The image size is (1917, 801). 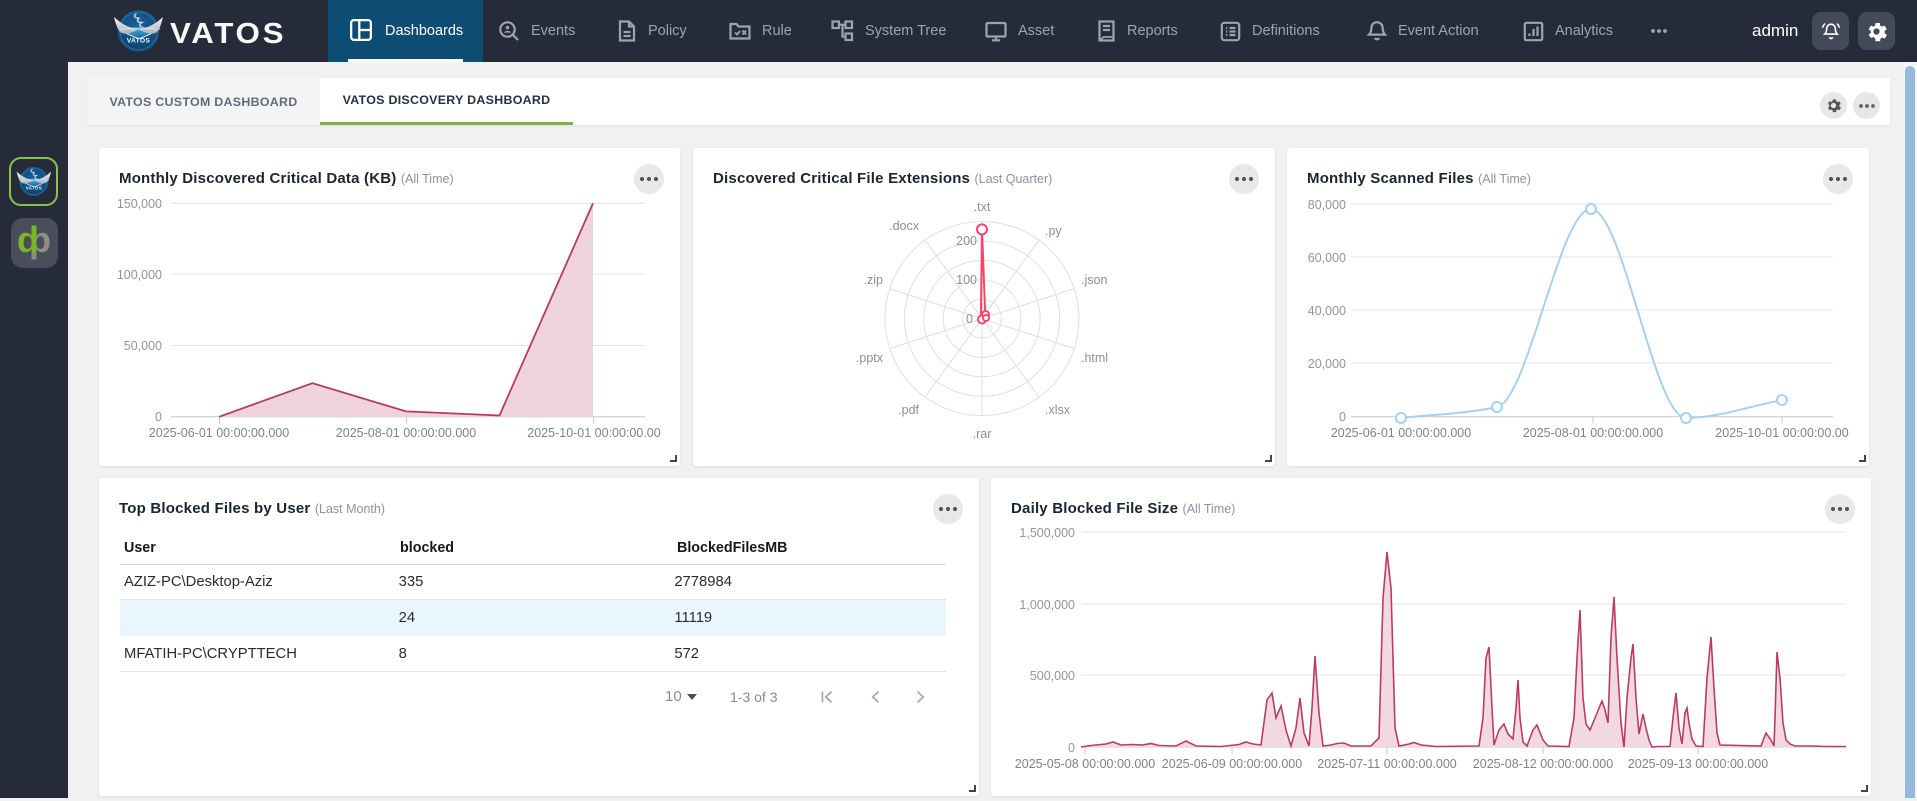 What do you see at coordinates (966, 280) in the screenshot?
I see `svg-text: 100` at bounding box center [966, 280].